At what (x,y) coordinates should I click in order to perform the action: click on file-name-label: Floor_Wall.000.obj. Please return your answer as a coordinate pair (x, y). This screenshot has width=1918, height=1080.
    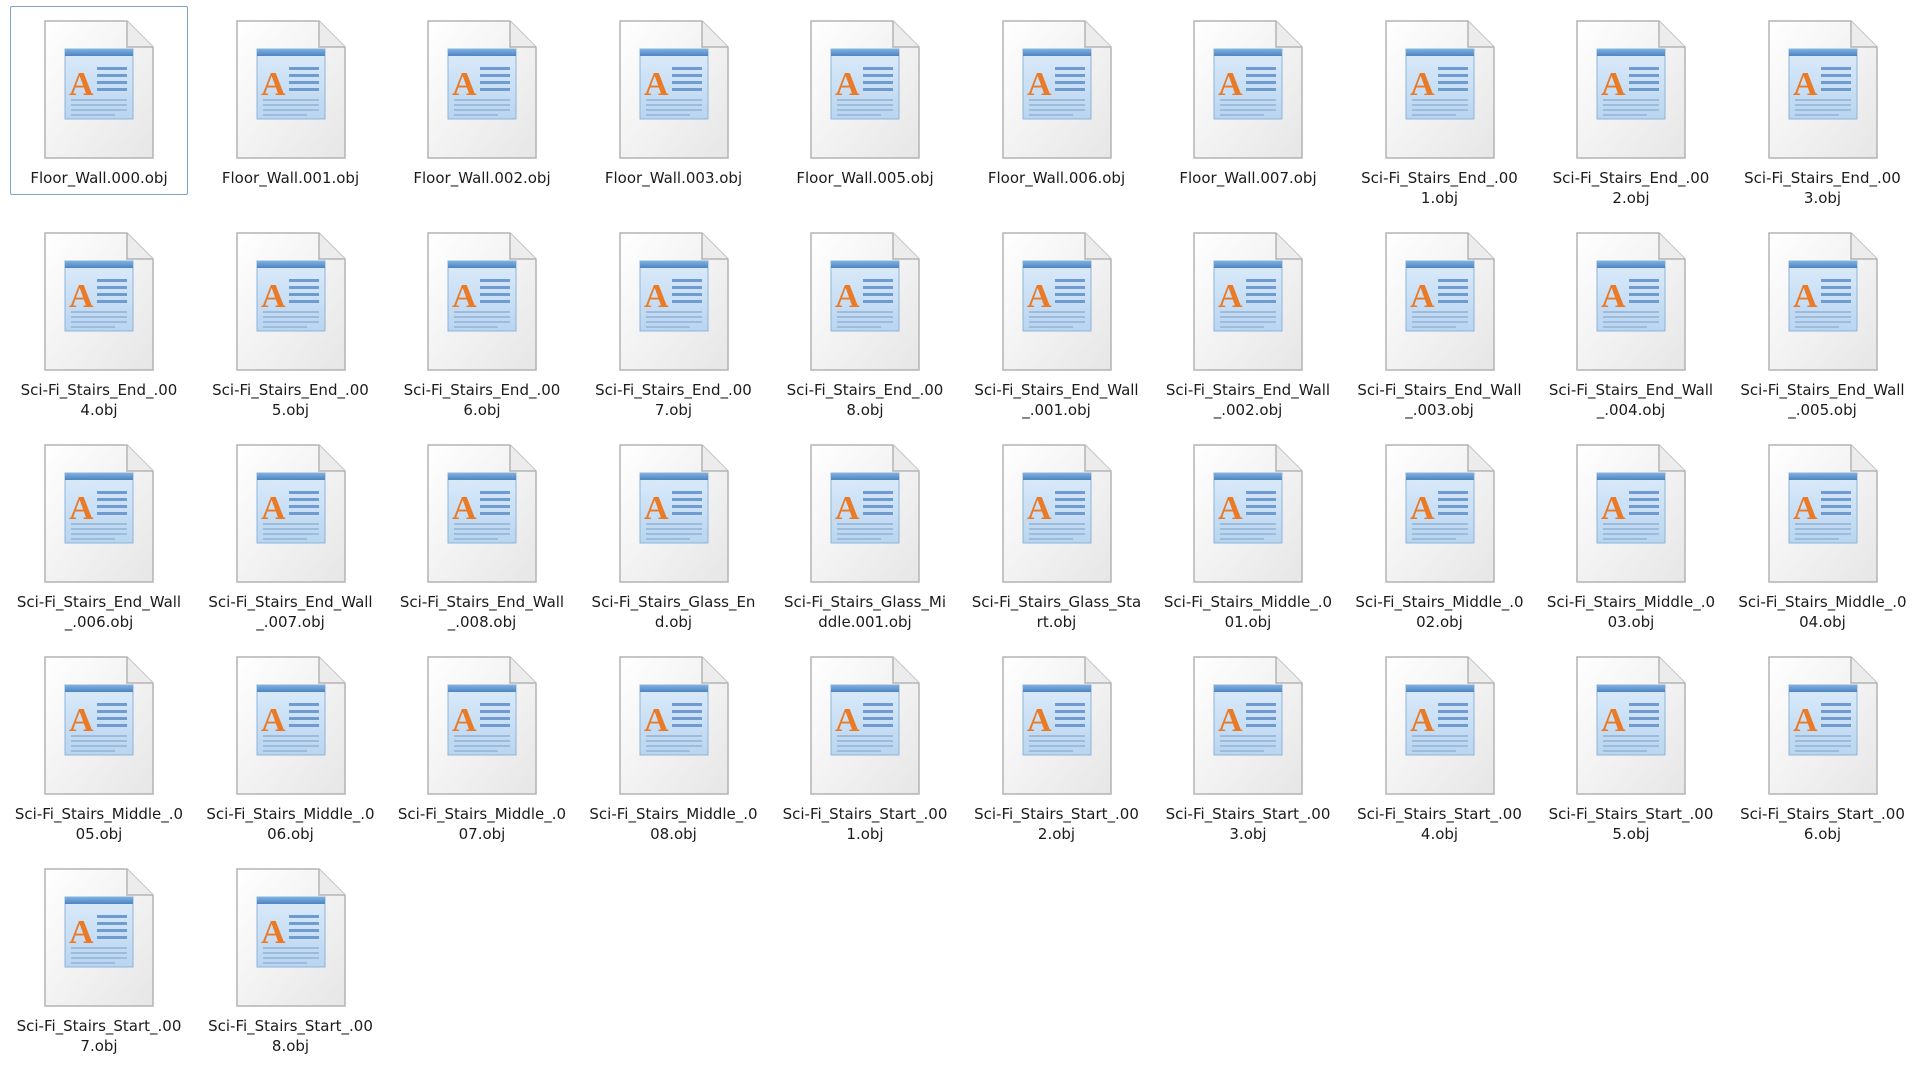
    Looking at the image, I should click on (99, 178).